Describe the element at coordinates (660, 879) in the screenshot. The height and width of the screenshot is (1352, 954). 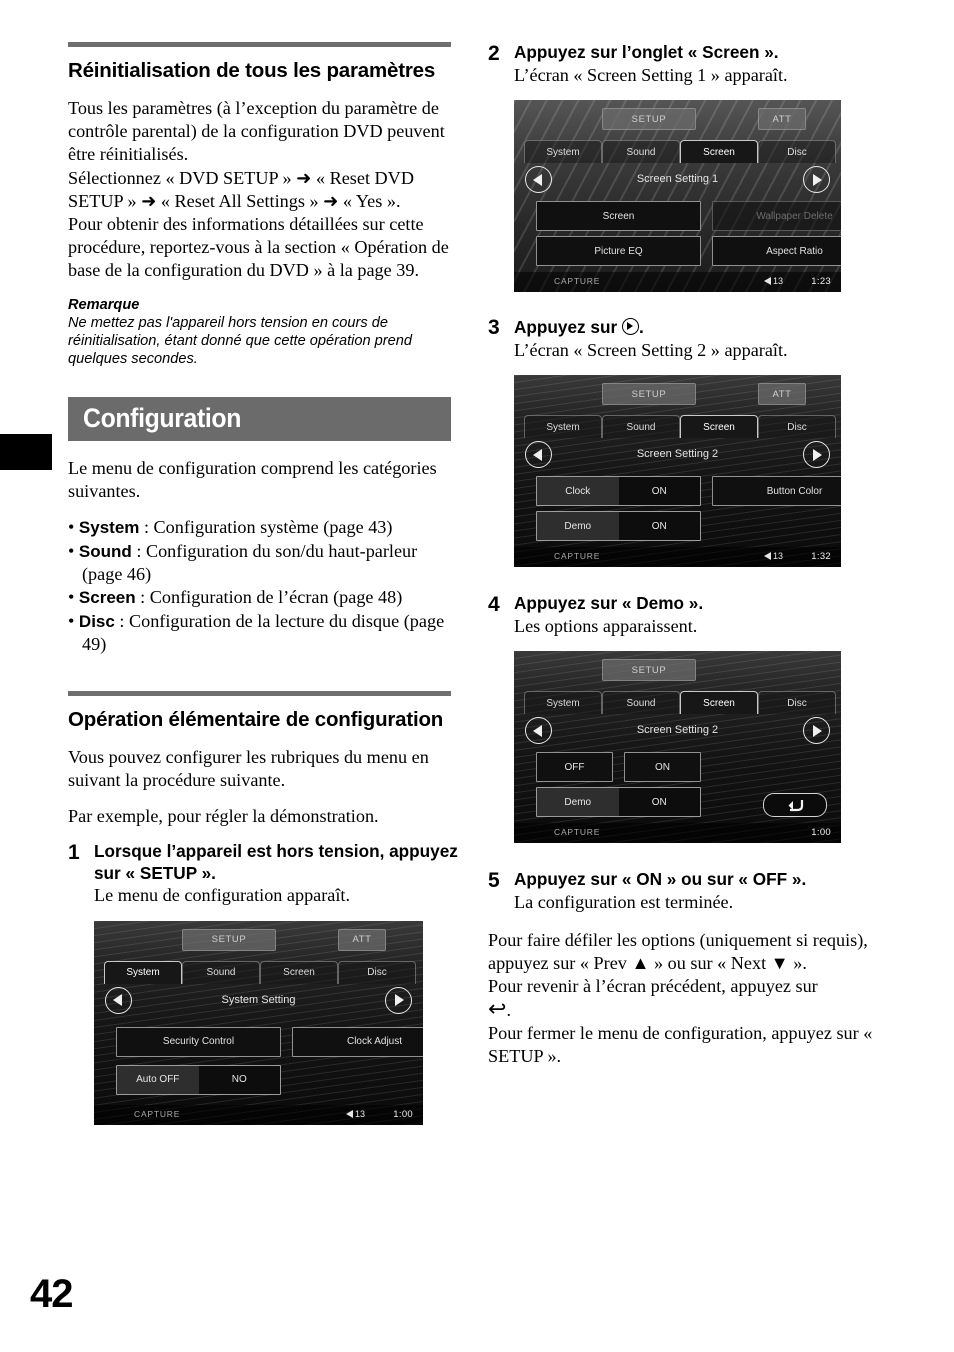
I see `step-title: Appuyez sur « ON » ou sur « OFF ».` at that location.